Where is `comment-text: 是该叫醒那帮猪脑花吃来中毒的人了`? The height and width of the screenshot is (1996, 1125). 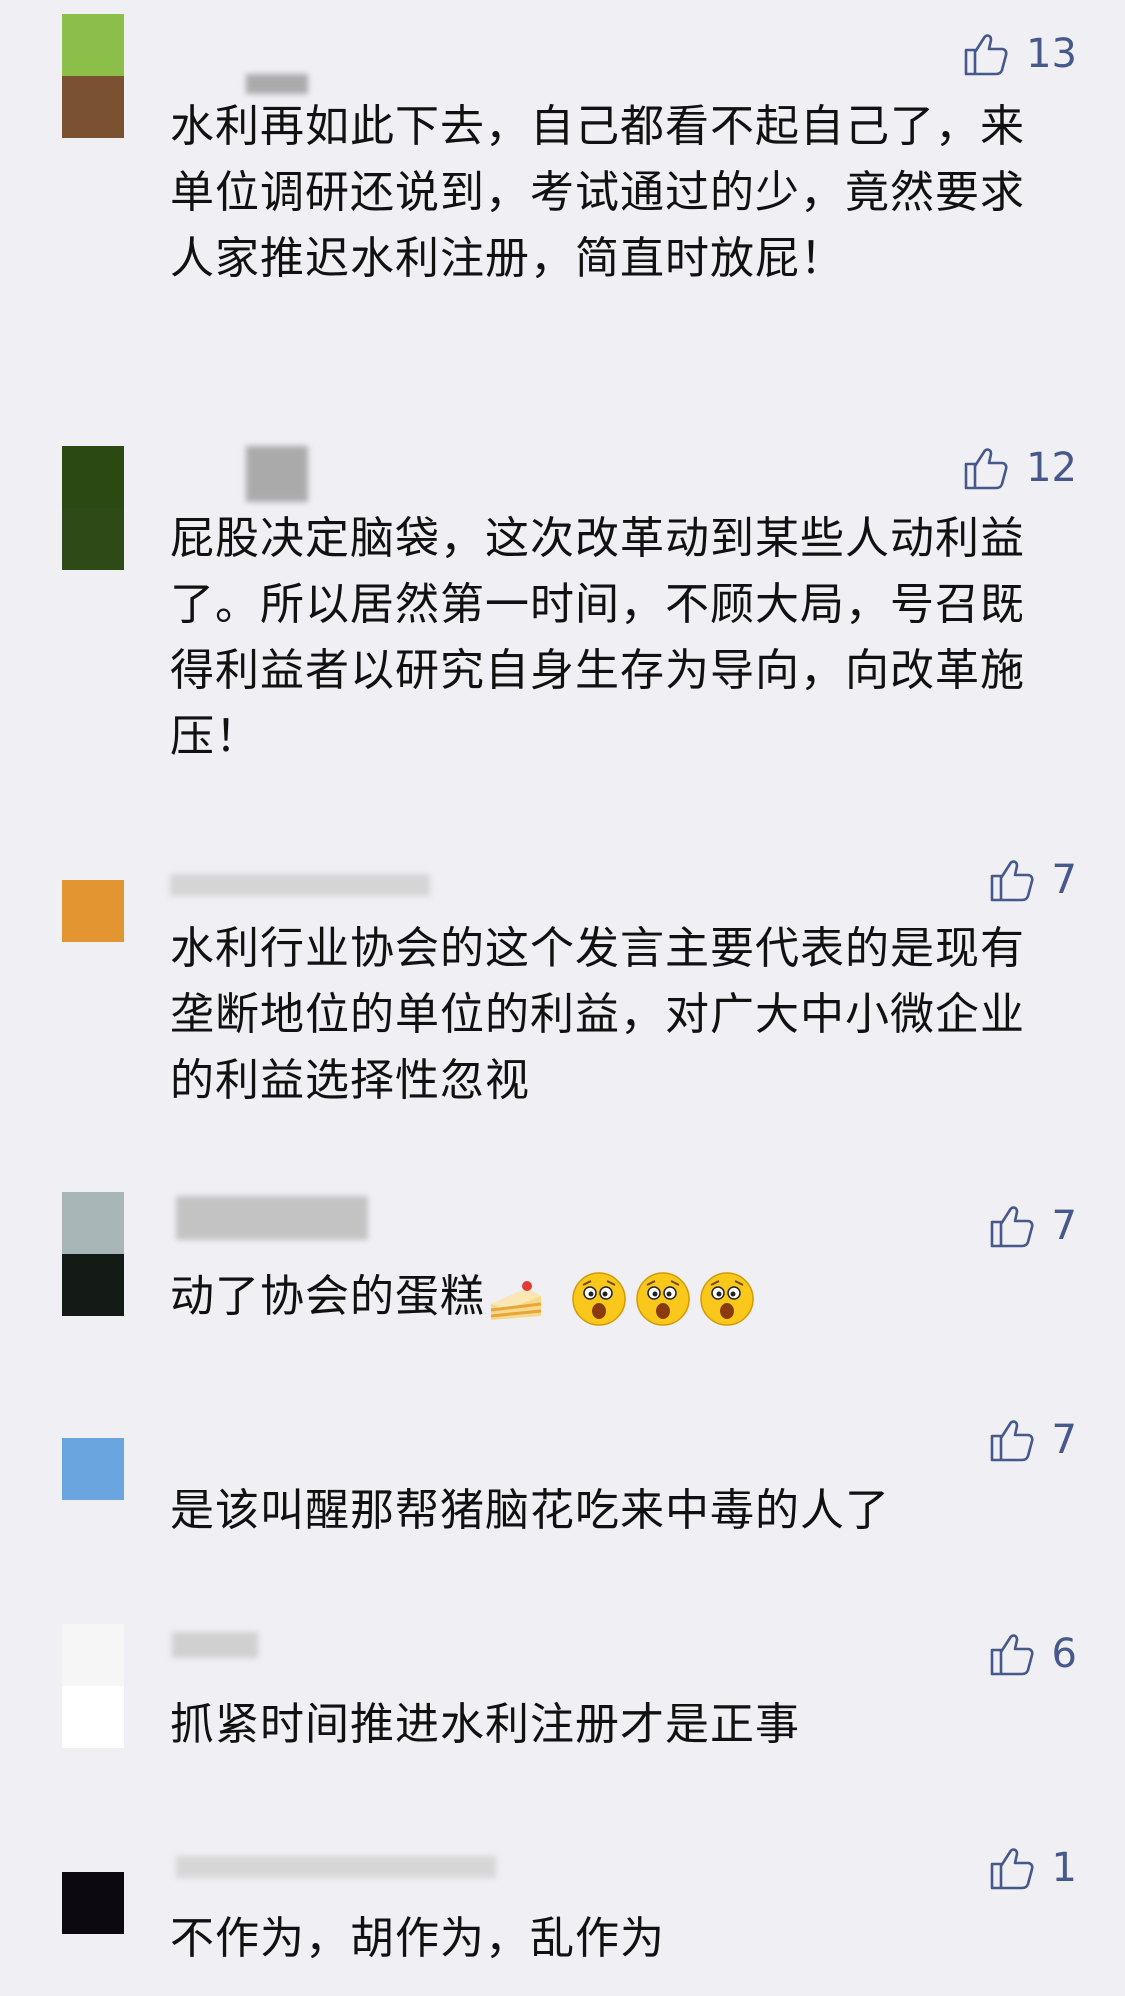
comment-text: 是该叫醒那帮猪脑花吃来中毒的人了 is located at coordinates (530, 1510).